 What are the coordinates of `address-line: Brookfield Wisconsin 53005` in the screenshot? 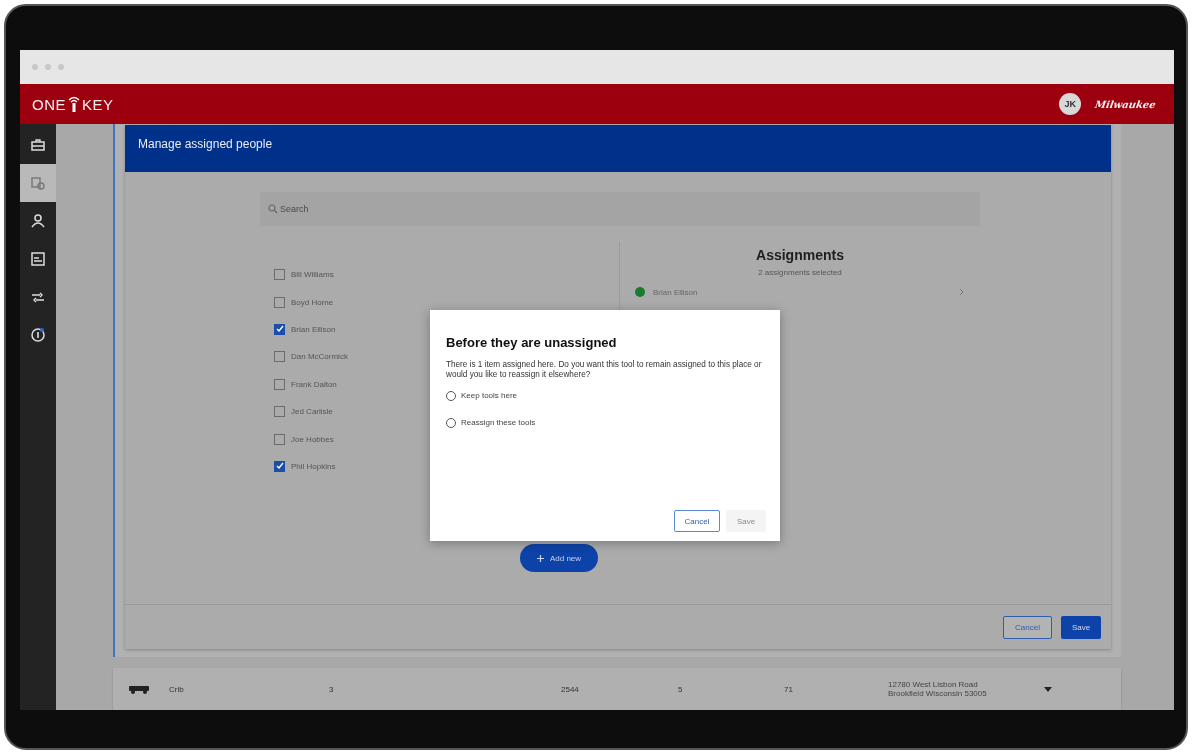 It's located at (938, 693).